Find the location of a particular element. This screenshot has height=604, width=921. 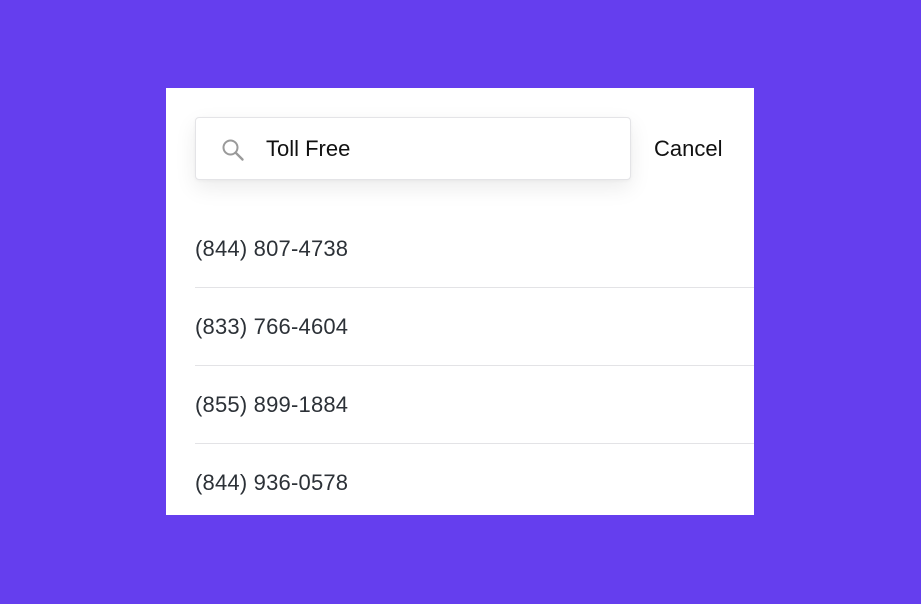

result-item: (844) 936-0578 is located at coordinates (474, 479).